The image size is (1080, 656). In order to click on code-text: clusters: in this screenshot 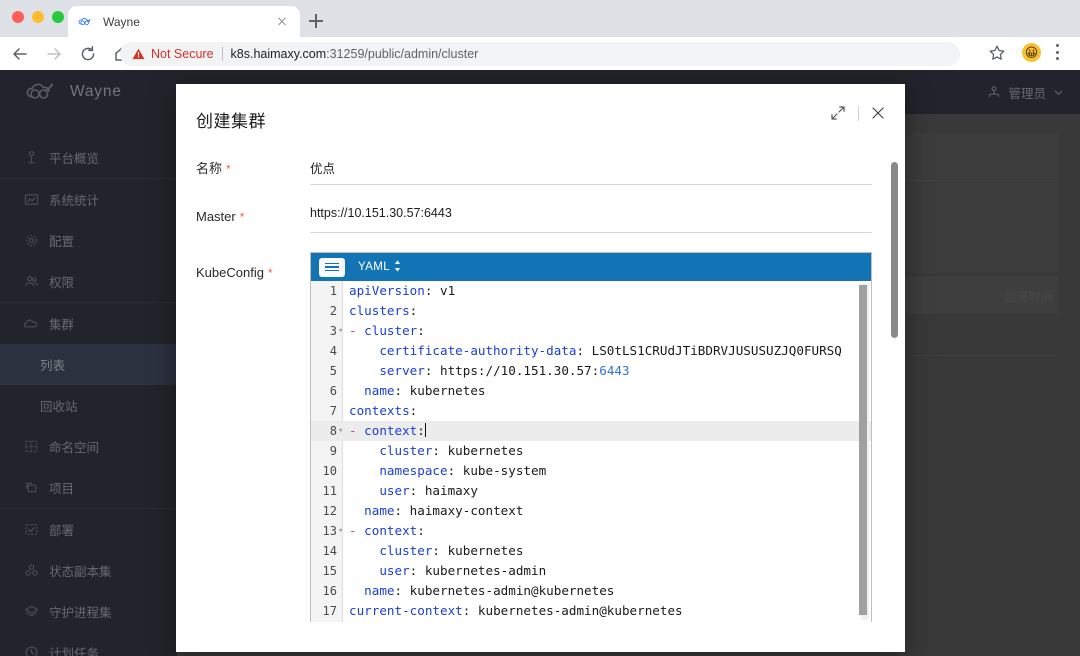, I will do `click(383, 310)`.